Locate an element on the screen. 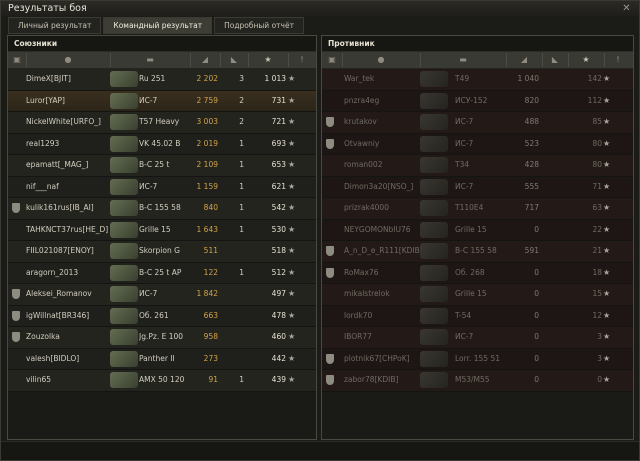 Image resolution: width=640 pixels, height=461 pixels. player-row: zabor78[KDIB] M53/M55 0 0 ★ is located at coordinates (477, 381).